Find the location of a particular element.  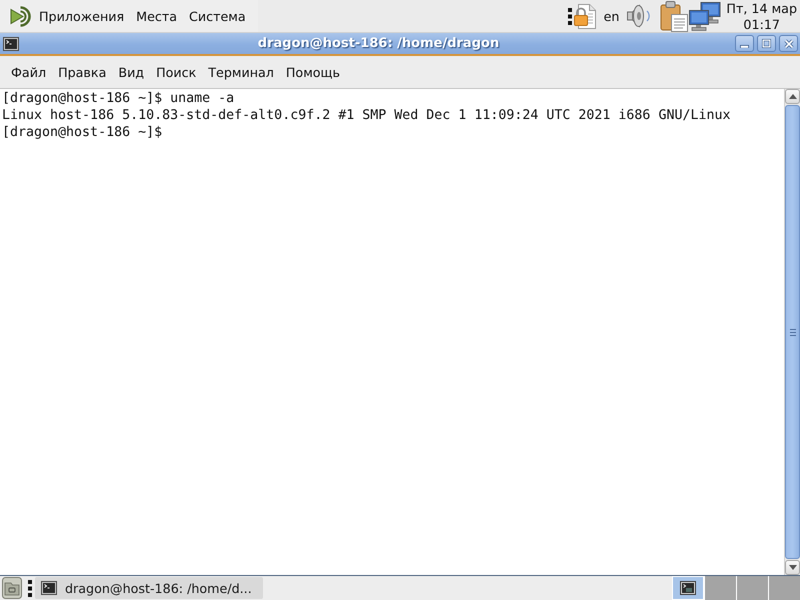

close-icon is located at coordinates (789, 43).